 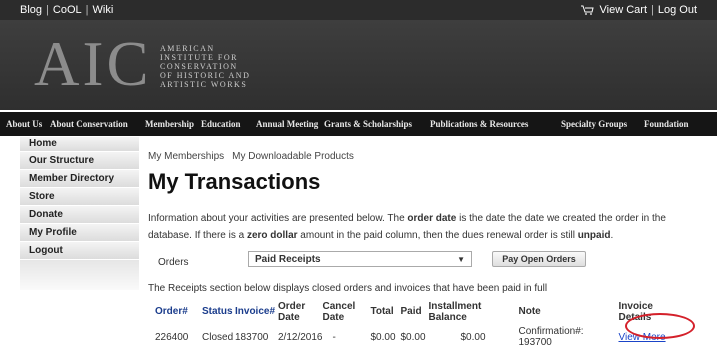 I want to click on sidebar-item-my-profile: My Profile, so click(x=79, y=233).